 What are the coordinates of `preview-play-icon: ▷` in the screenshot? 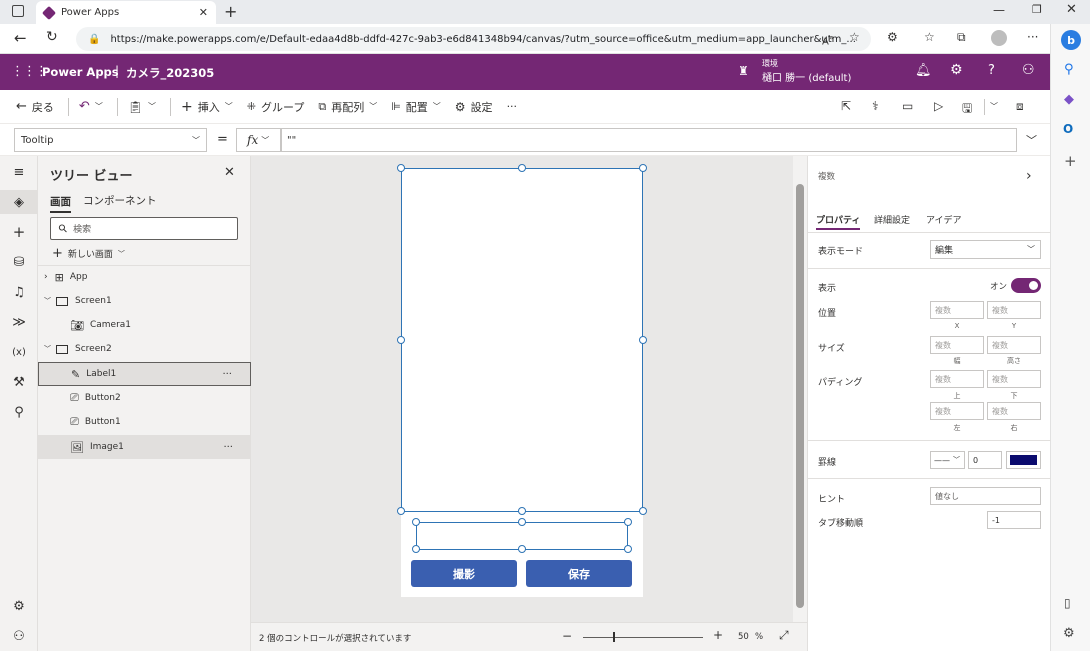 It's located at (938, 106).